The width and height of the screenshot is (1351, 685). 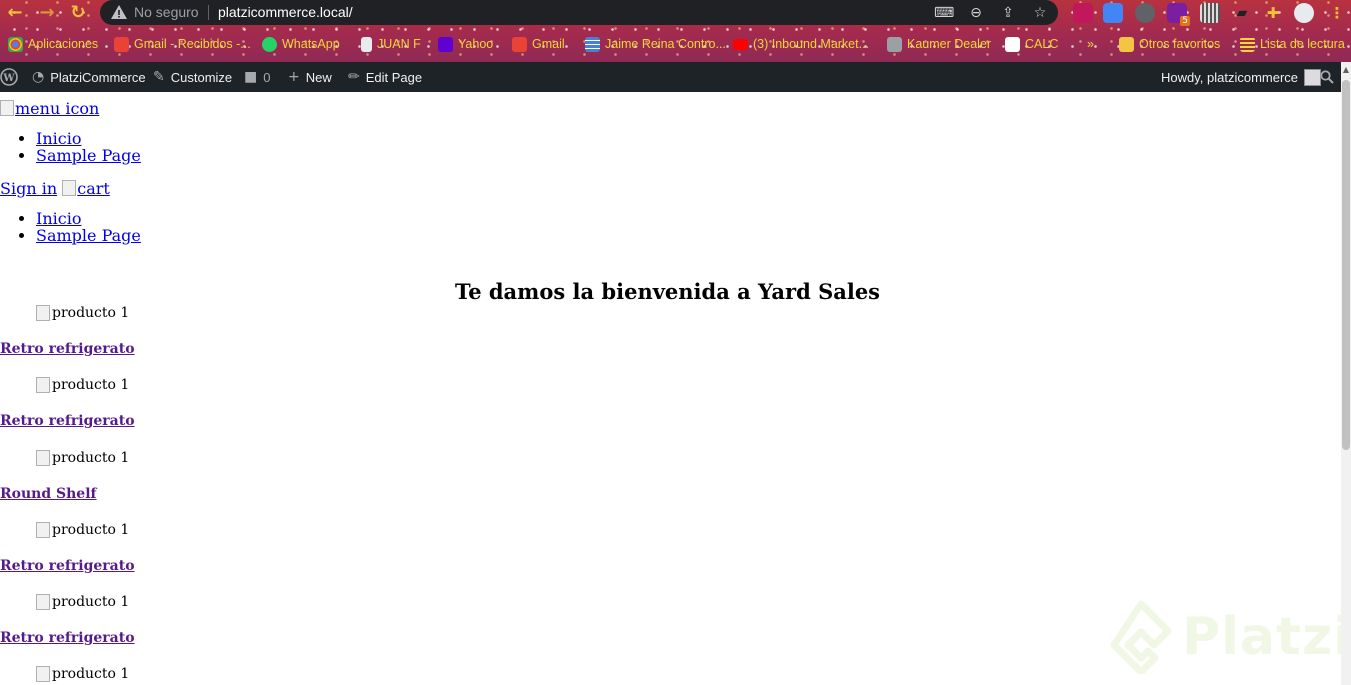 What do you see at coordinates (949, 44) in the screenshot?
I see `bookmark-label: Kaumer Dealer` at bounding box center [949, 44].